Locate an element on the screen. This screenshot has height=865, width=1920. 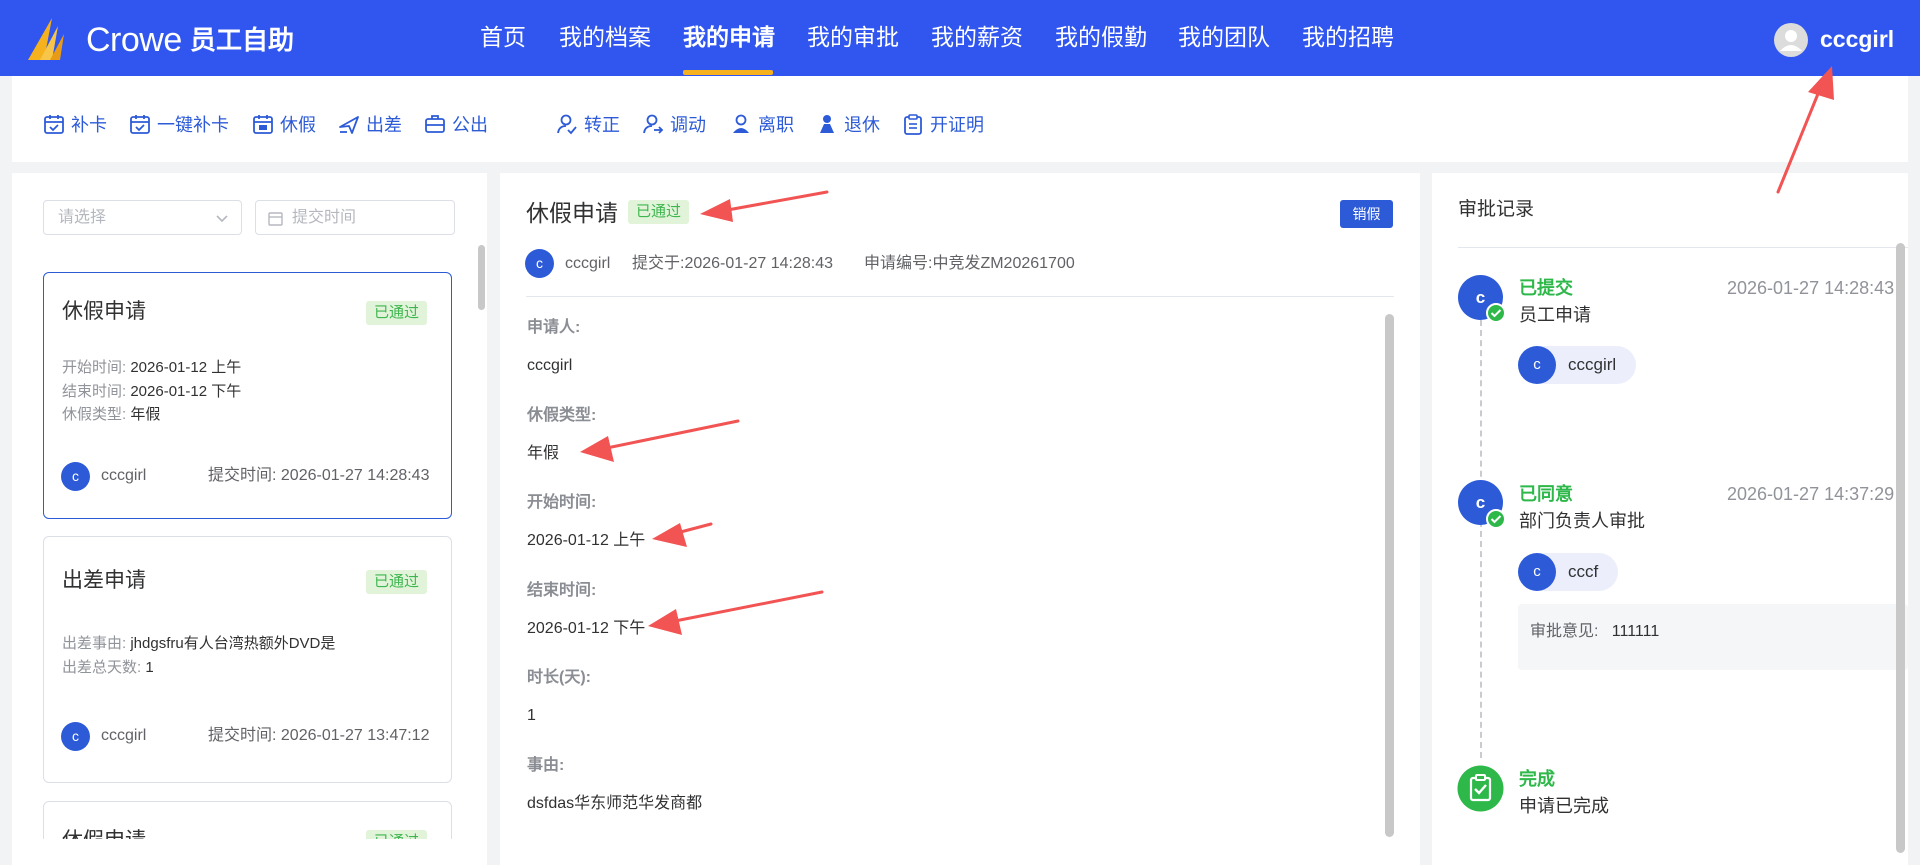
toolbar-supplement-card-button: 补卡 is located at coordinates (75, 124).